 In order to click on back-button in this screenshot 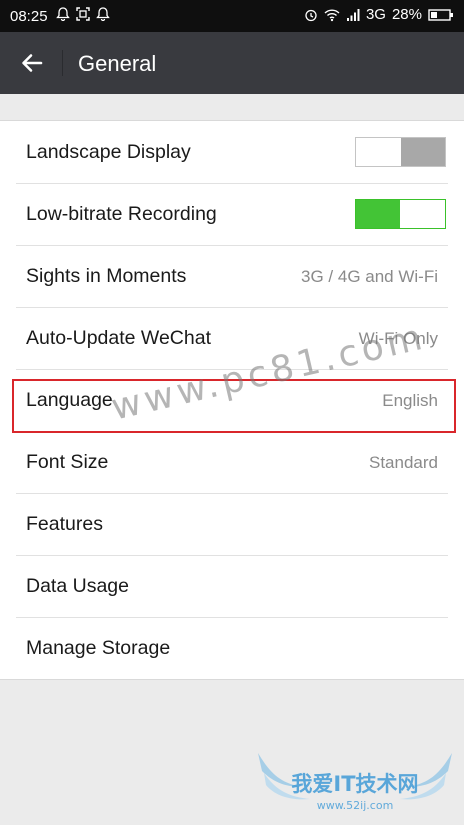, I will do `click(32, 63)`.